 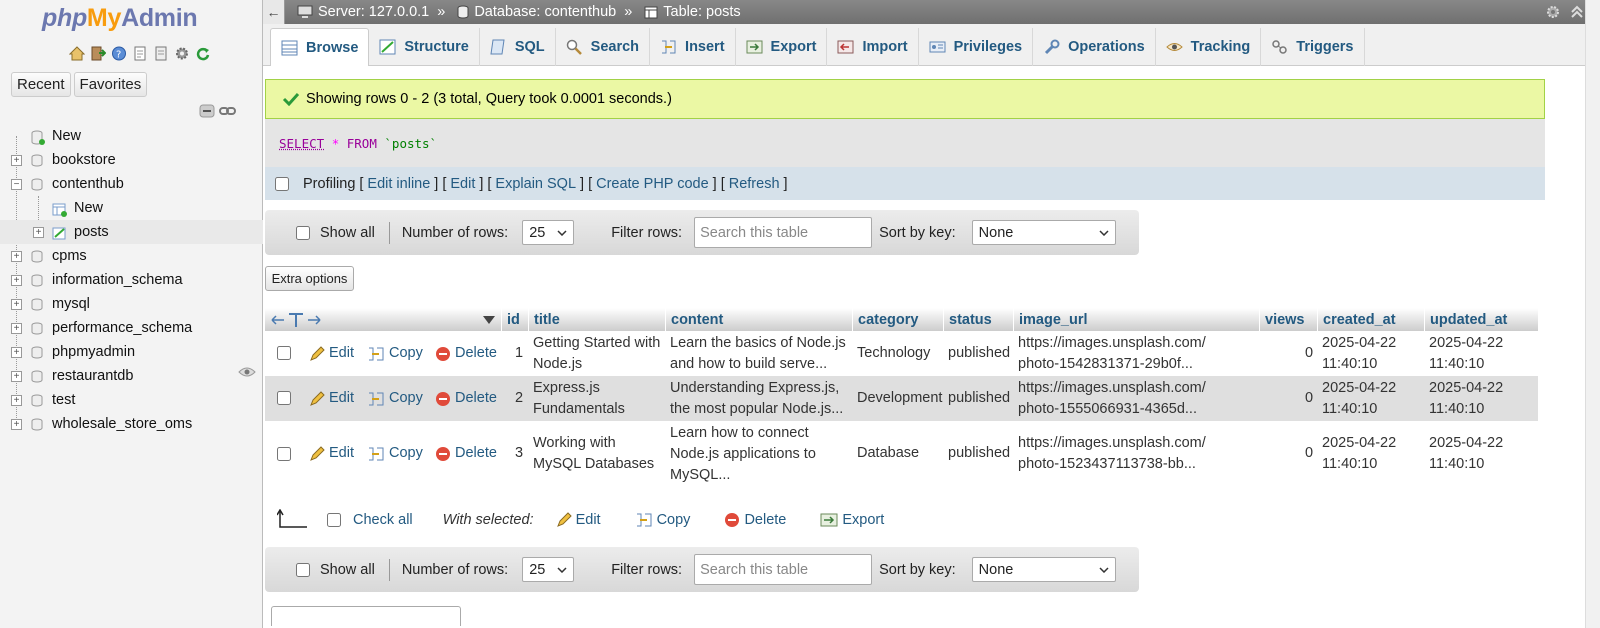 What do you see at coordinates (693, 47) in the screenshot?
I see `tab-insert: Insert` at bounding box center [693, 47].